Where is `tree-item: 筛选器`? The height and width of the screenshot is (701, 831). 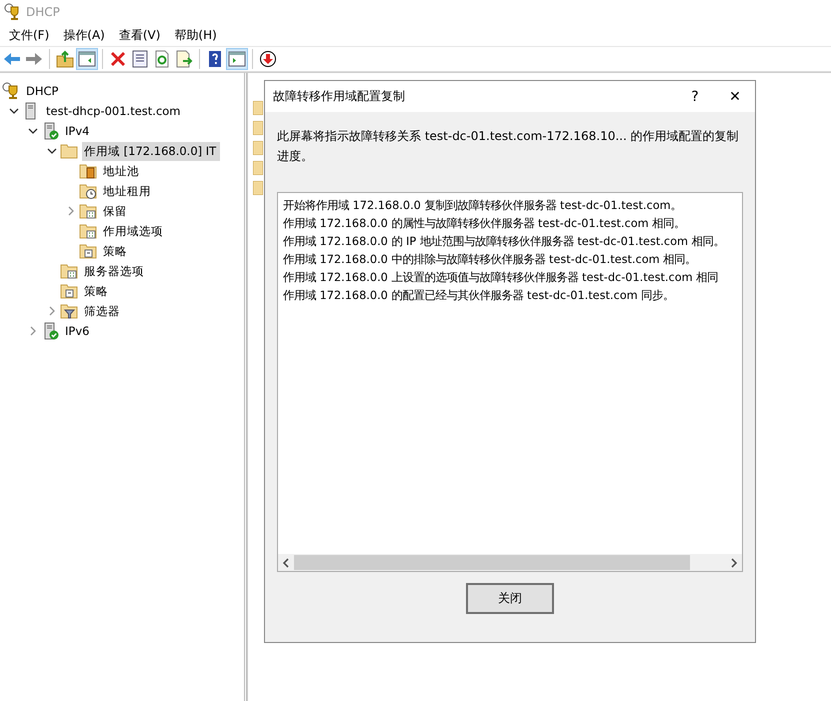 tree-item: 筛选器 is located at coordinates (103, 311).